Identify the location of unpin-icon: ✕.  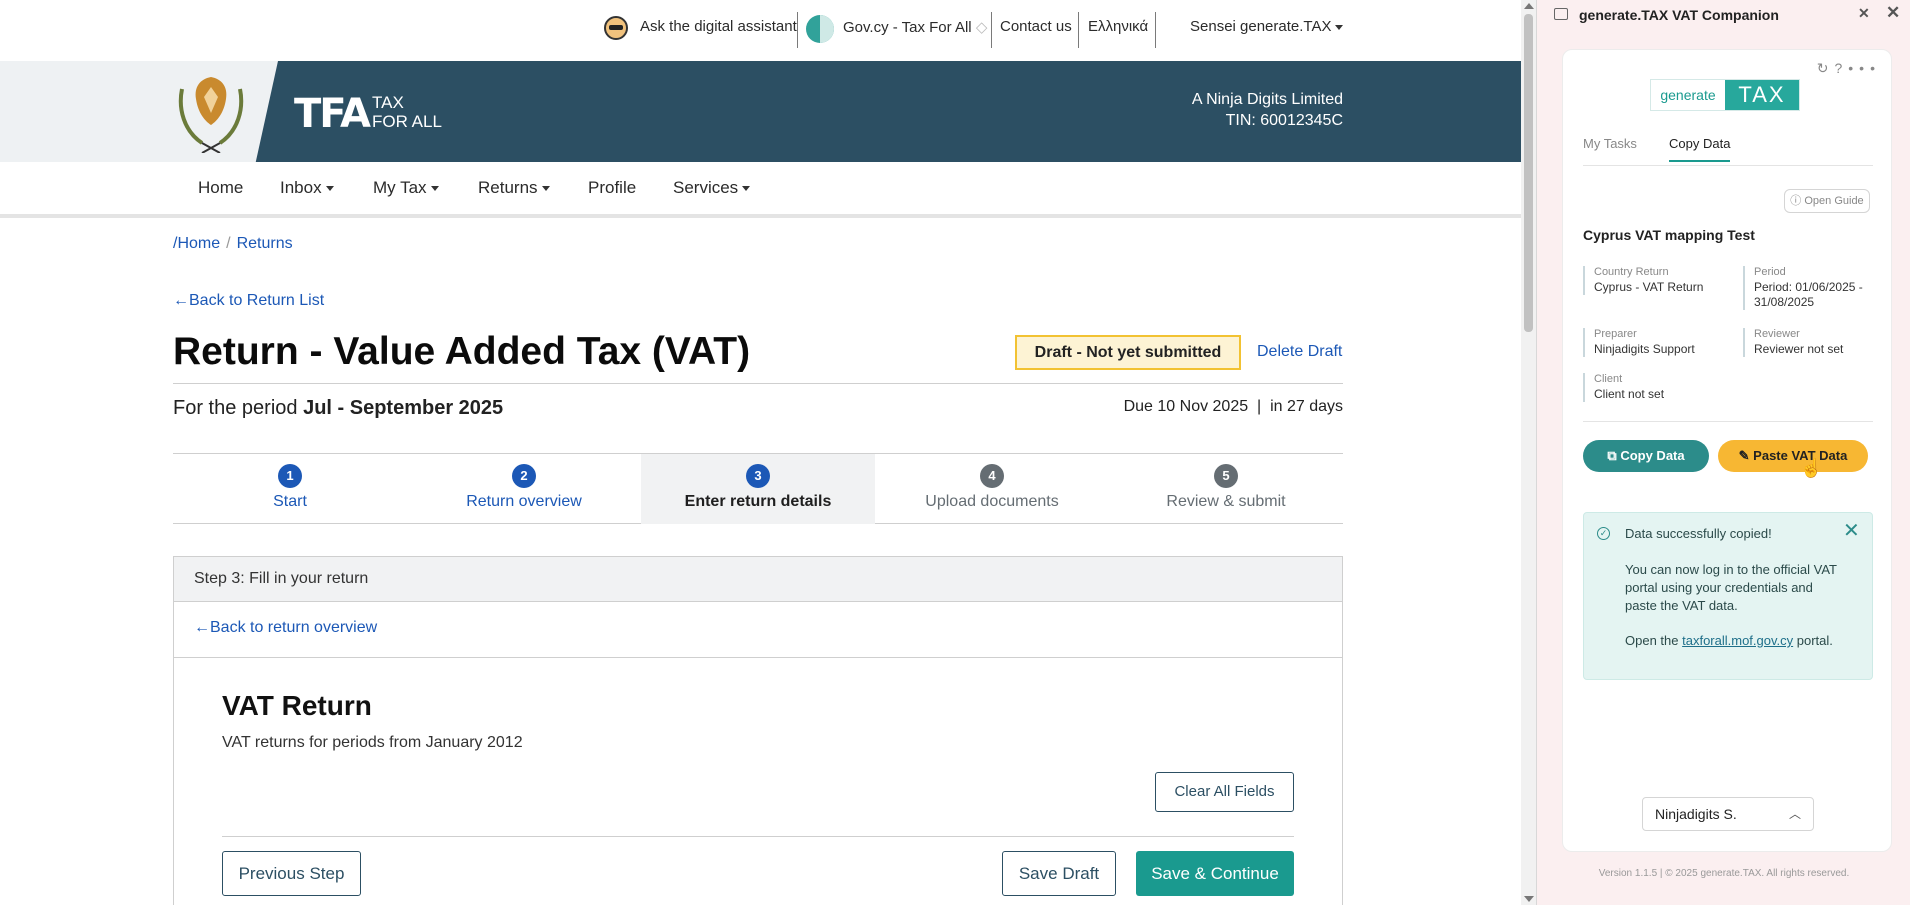
(1864, 13).